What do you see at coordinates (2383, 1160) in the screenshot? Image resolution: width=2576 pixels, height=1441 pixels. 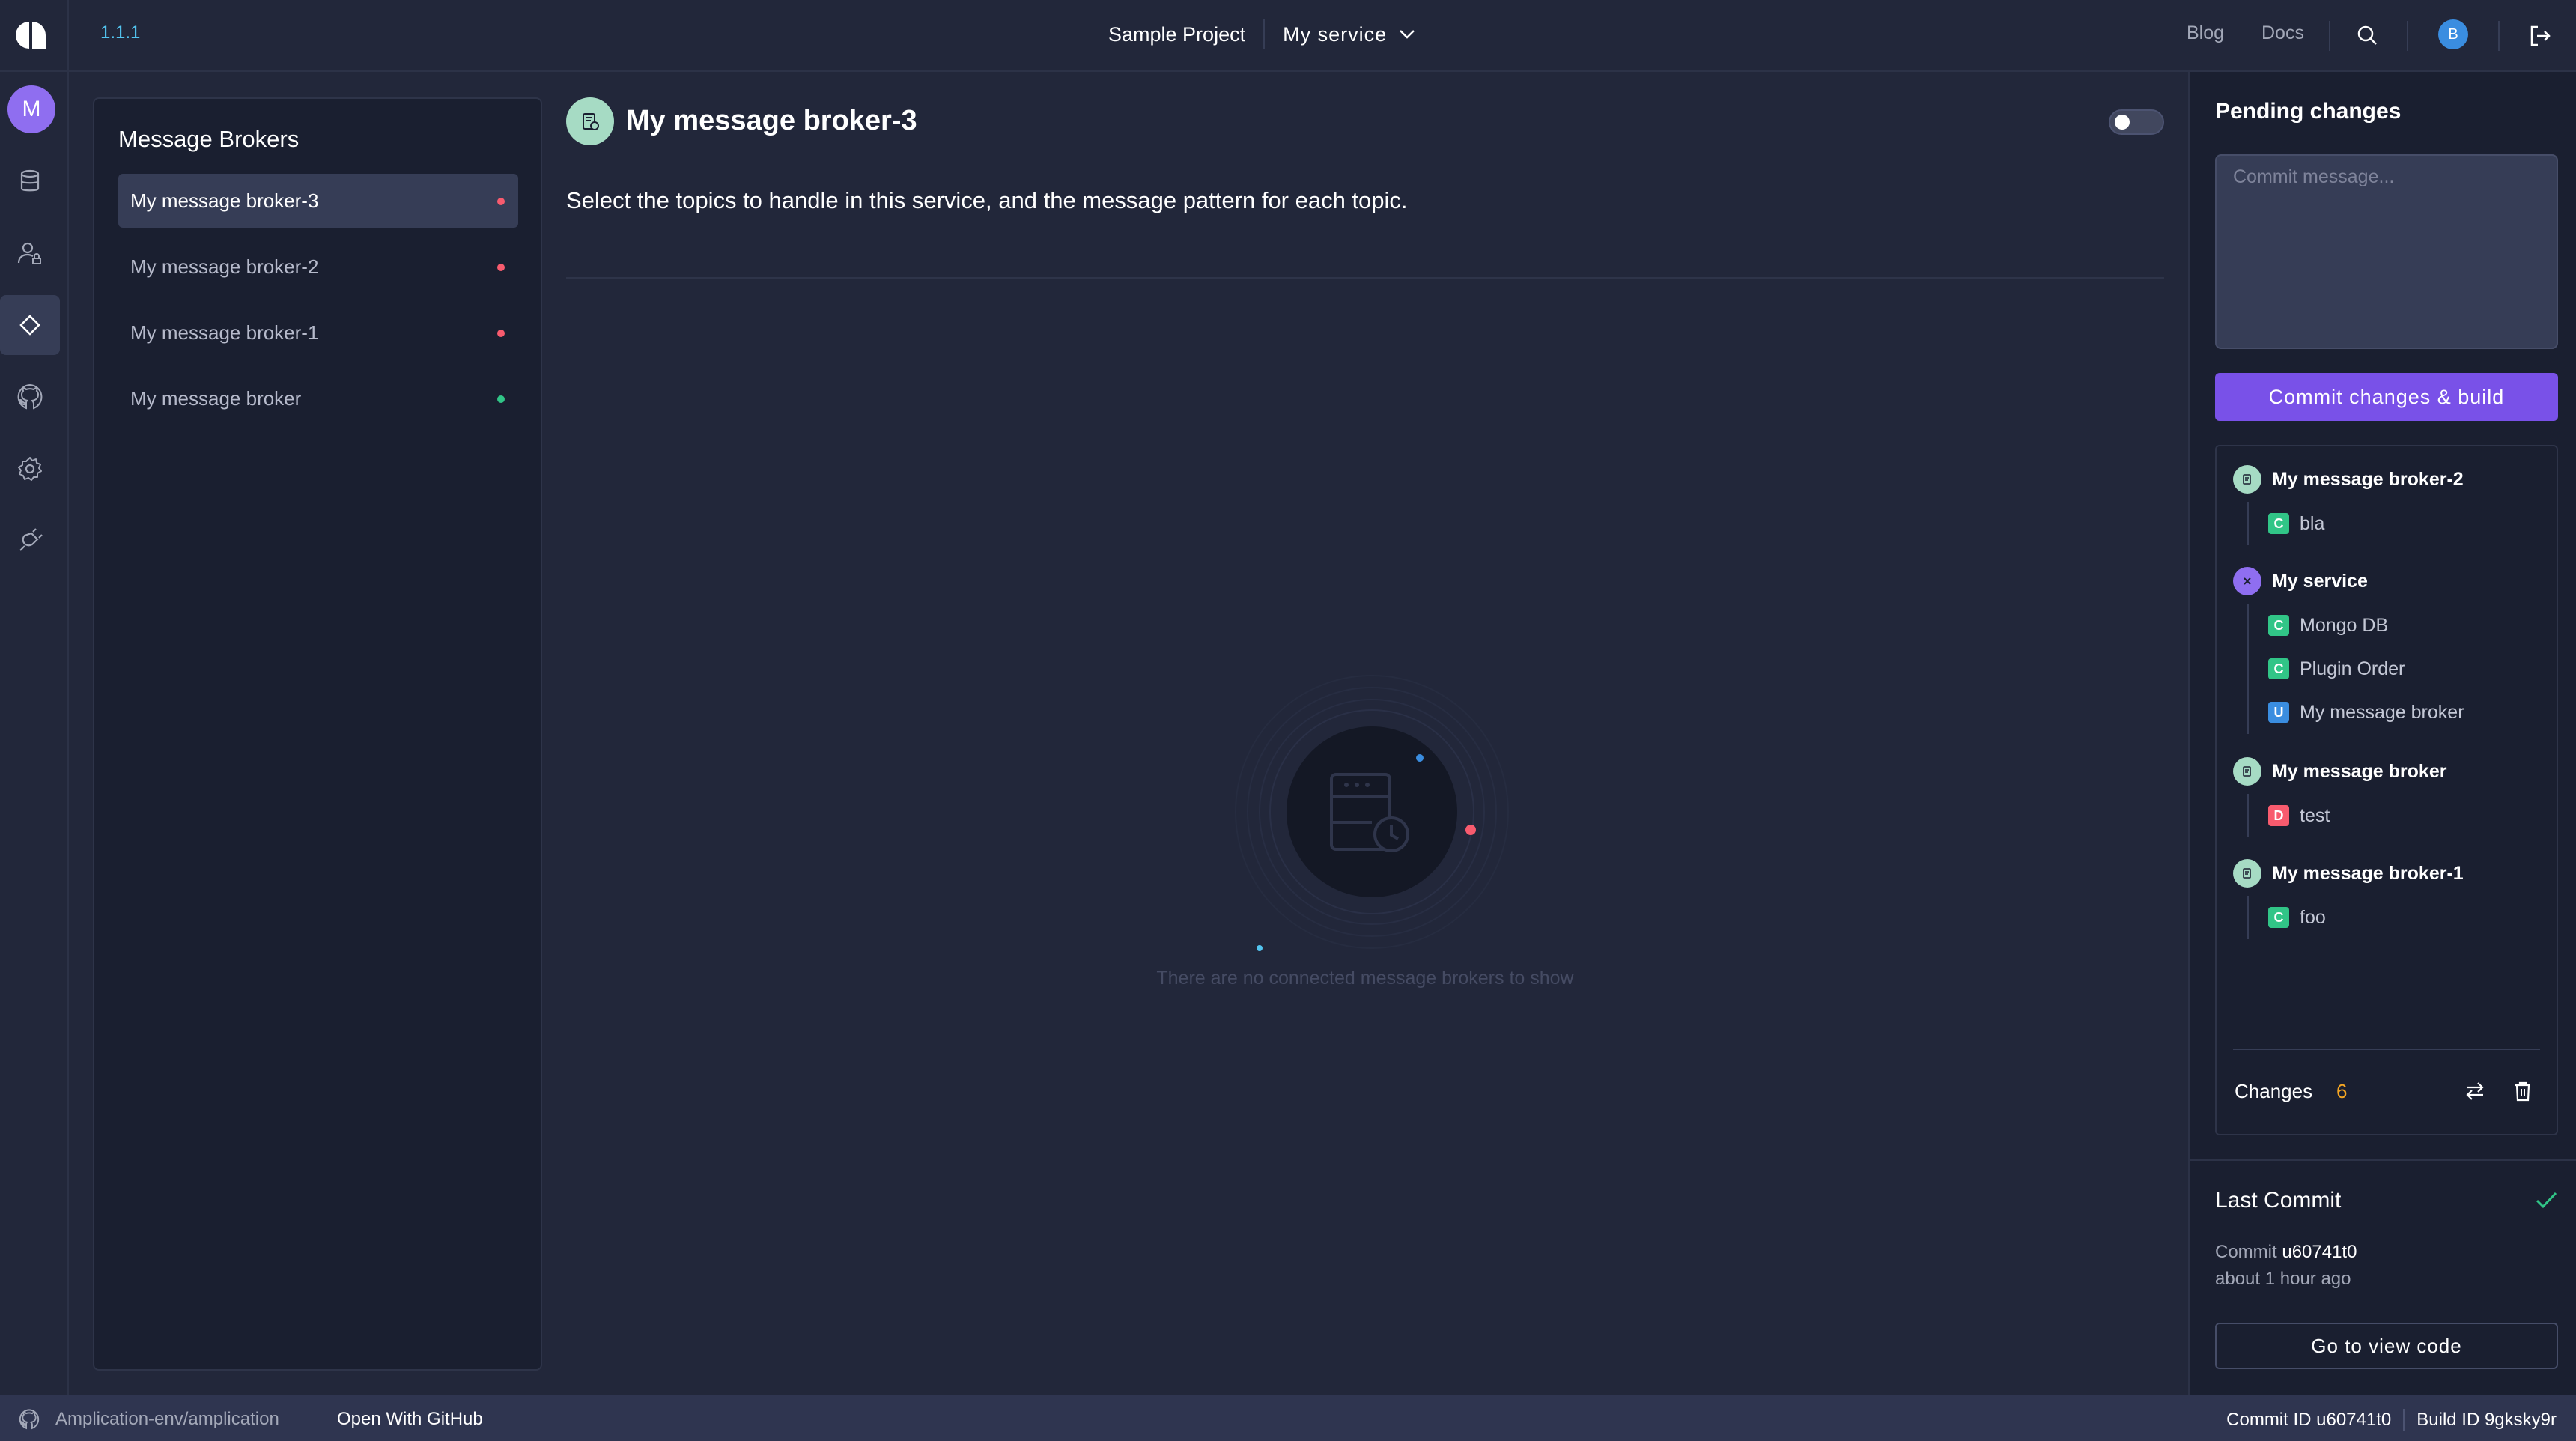 I see `panel-divider` at bounding box center [2383, 1160].